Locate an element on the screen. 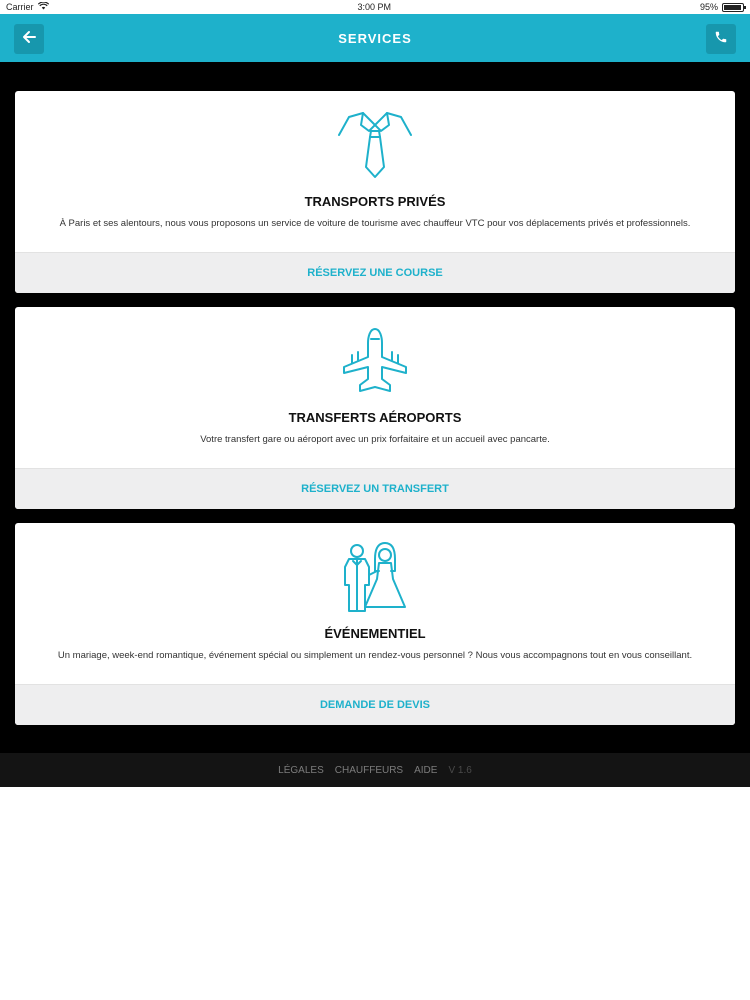 This screenshot has height=1000, width=750. arrow-left-icon is located at coordinates (29, 39).